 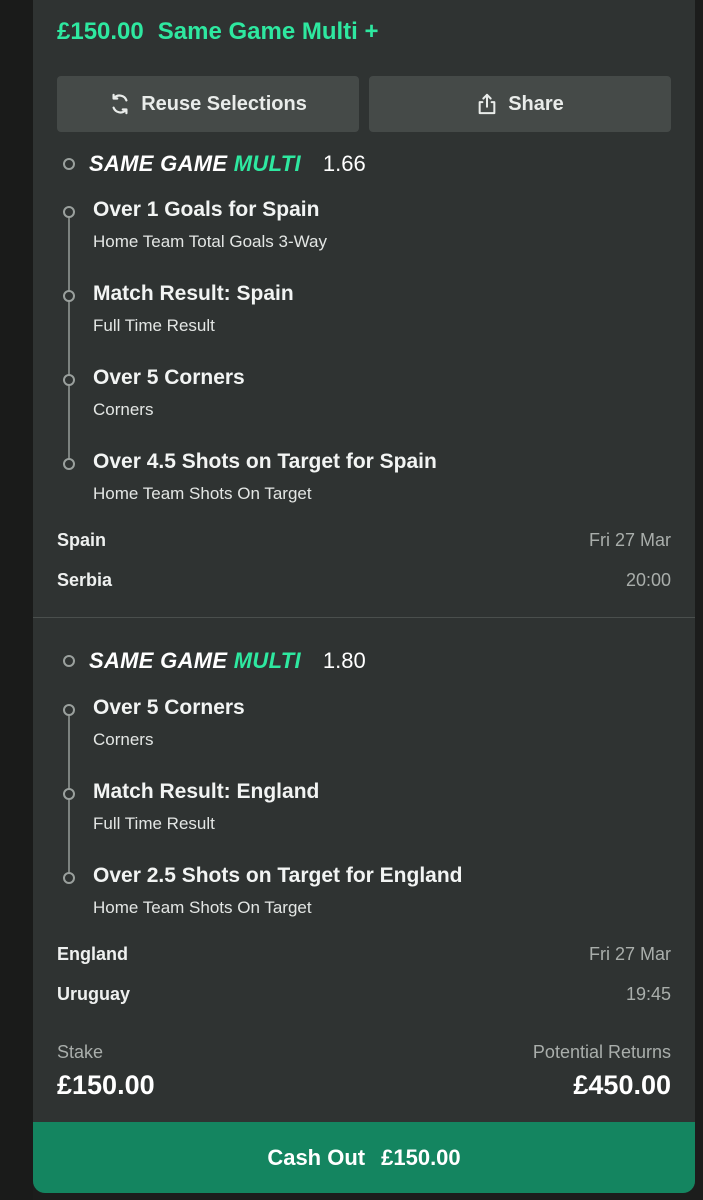 What do you see at coordinates (344, 660) in the screenshot?
I see `multi-odds: 1.80` at bounding box center [344, 660].